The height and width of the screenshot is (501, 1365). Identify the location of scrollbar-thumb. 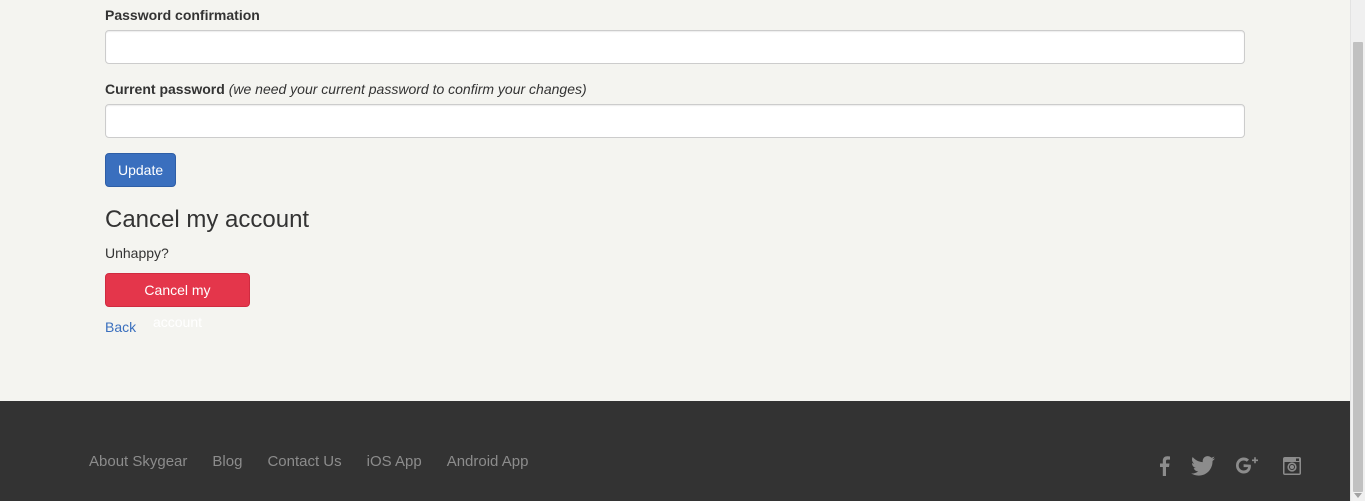
(1358, 267).